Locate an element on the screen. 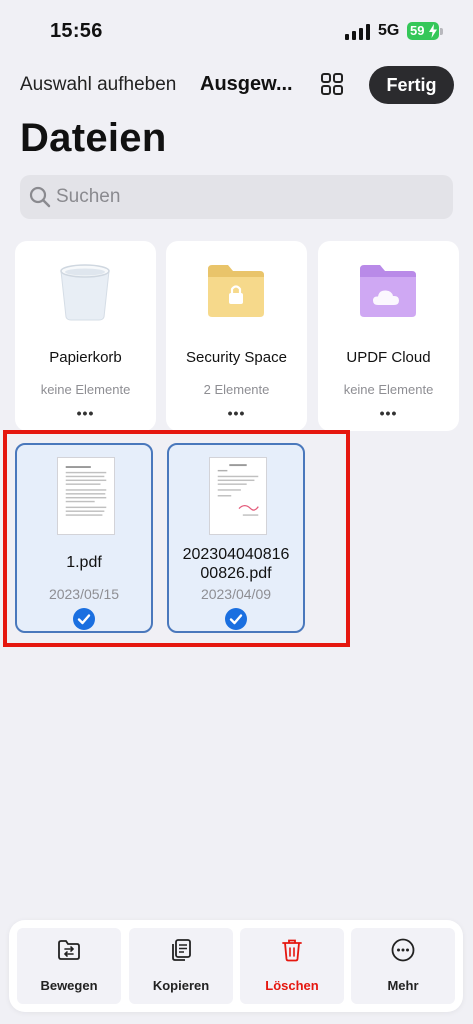  status-bar: 15:56 5G 59 is located at coordinates (236, 31).